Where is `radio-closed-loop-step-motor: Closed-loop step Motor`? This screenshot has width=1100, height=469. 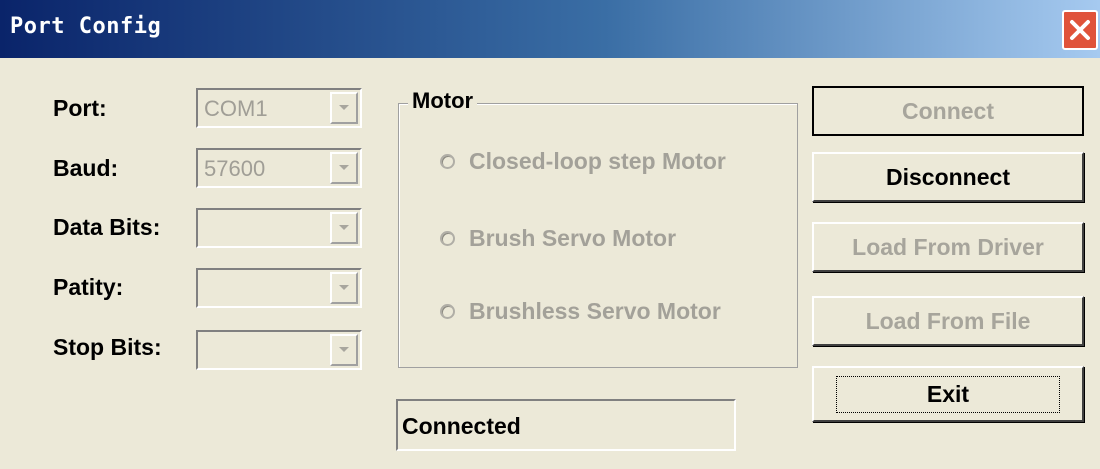 radio-closed-loop-step-motor: Closed-loop step Motor is located at coordinates (583, 161).